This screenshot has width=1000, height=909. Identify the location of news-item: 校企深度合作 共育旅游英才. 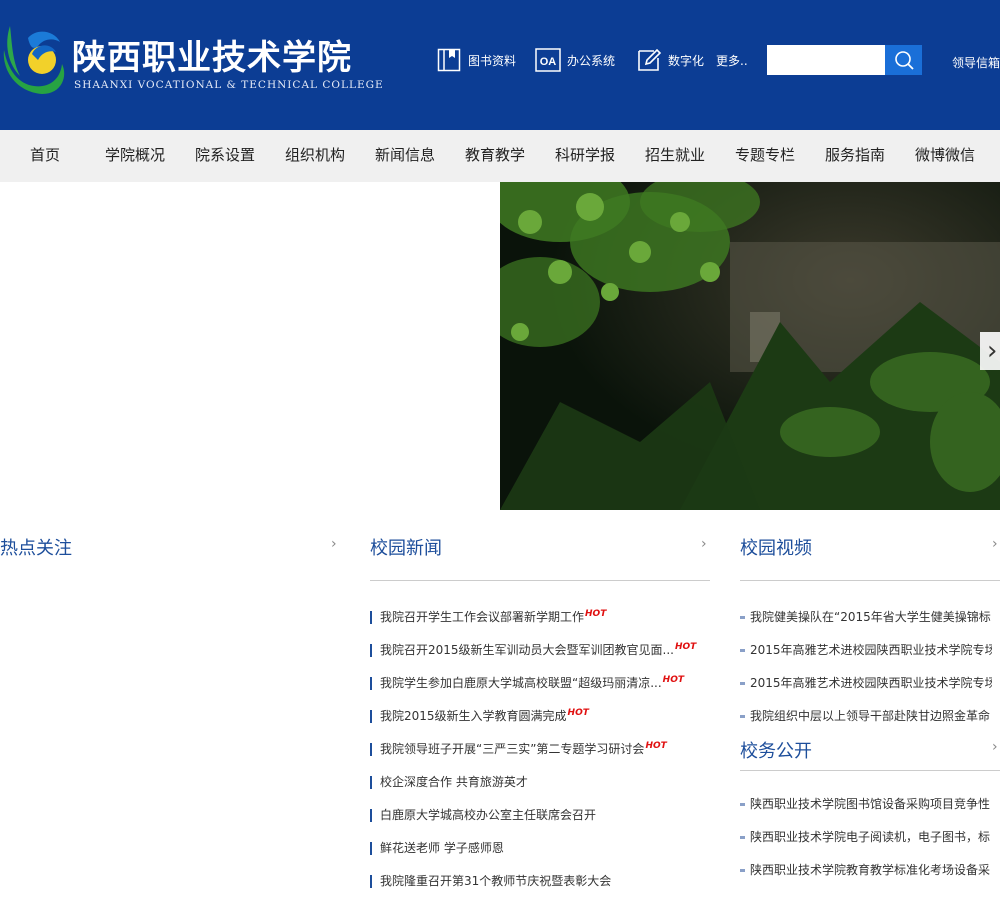
(540, 782).